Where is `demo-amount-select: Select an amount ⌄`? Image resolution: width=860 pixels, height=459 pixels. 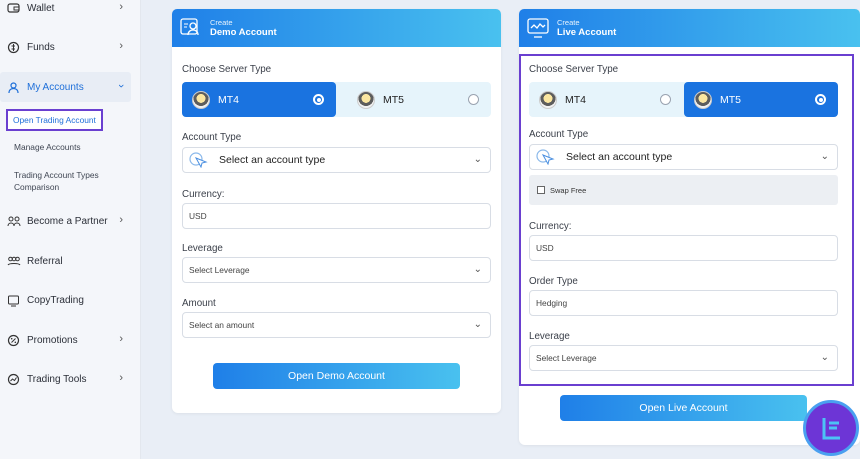 demo-amount-select: Select an amount ⌄ is located at coordinates (336, 325).